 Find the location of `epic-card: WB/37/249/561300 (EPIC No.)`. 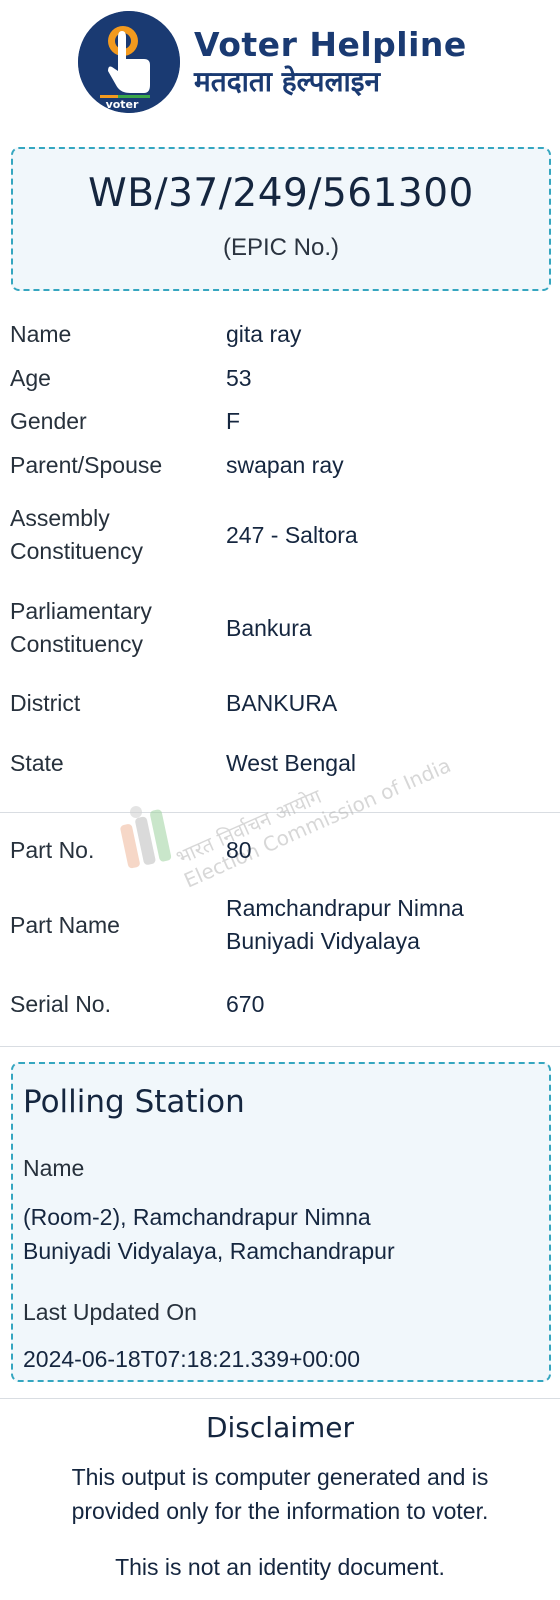

epic-card: WB/37/249/561300 (EPIC No.) is located at coordinates (281, 219).